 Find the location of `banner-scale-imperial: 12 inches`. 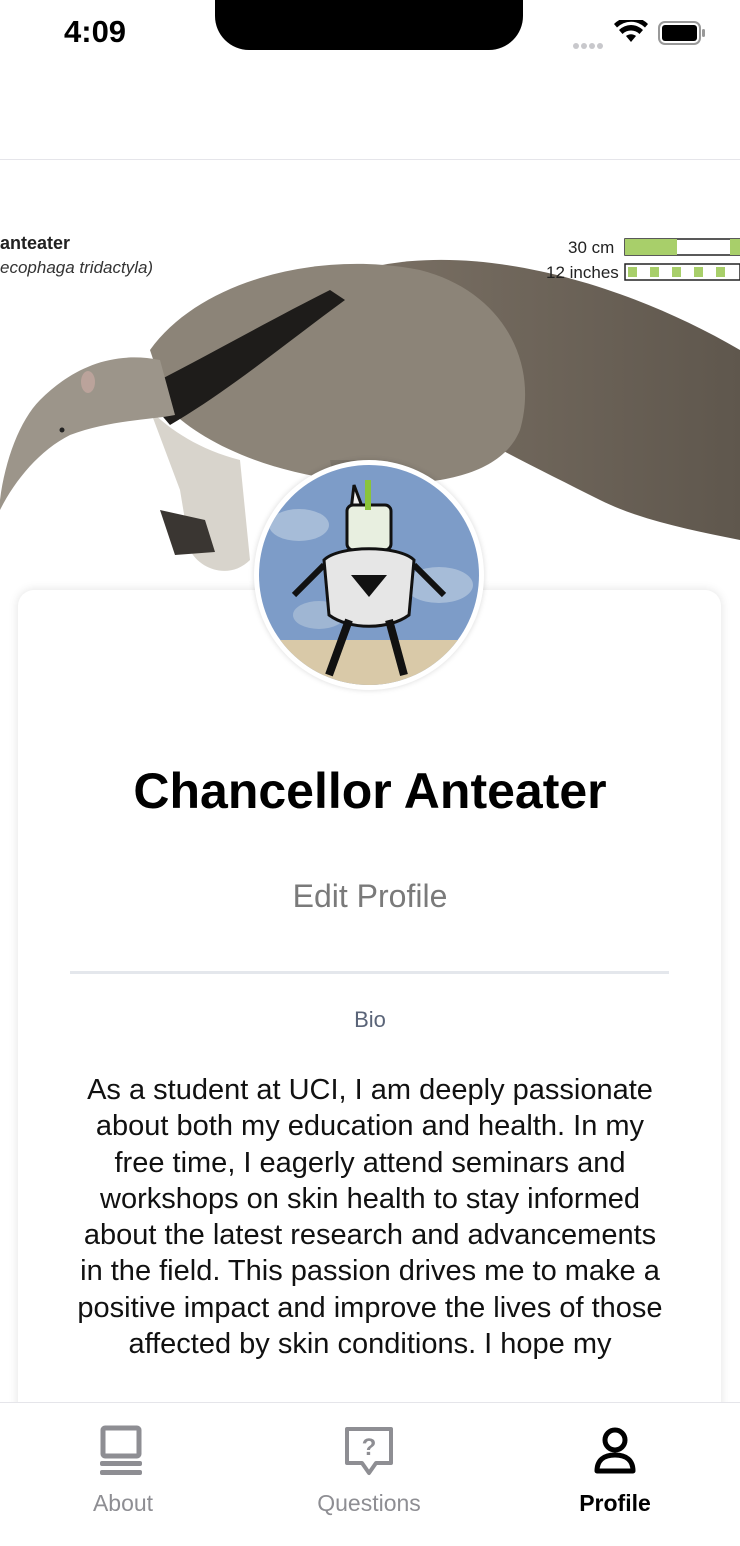

banner-scale-imperial: 12 inches is located at coordinates (582, 272).